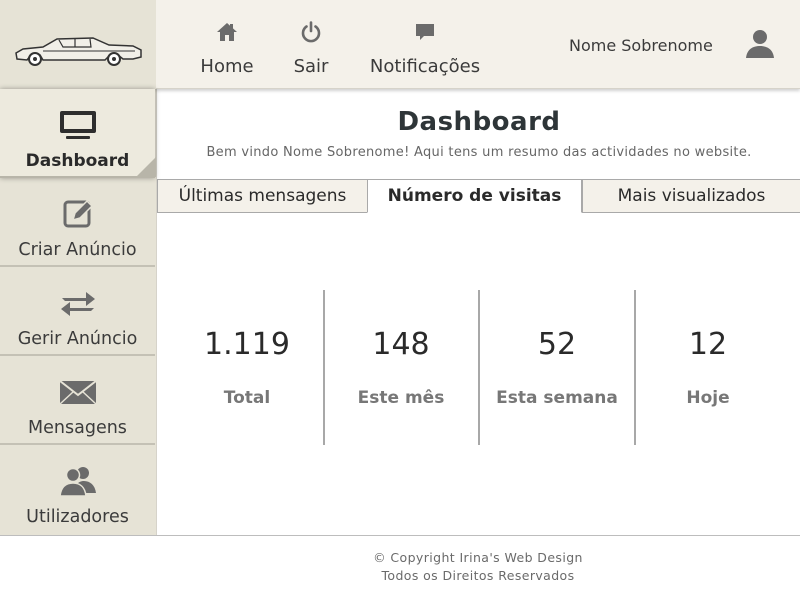  I want to click on swap-arrows-icon, so click(77, 304).